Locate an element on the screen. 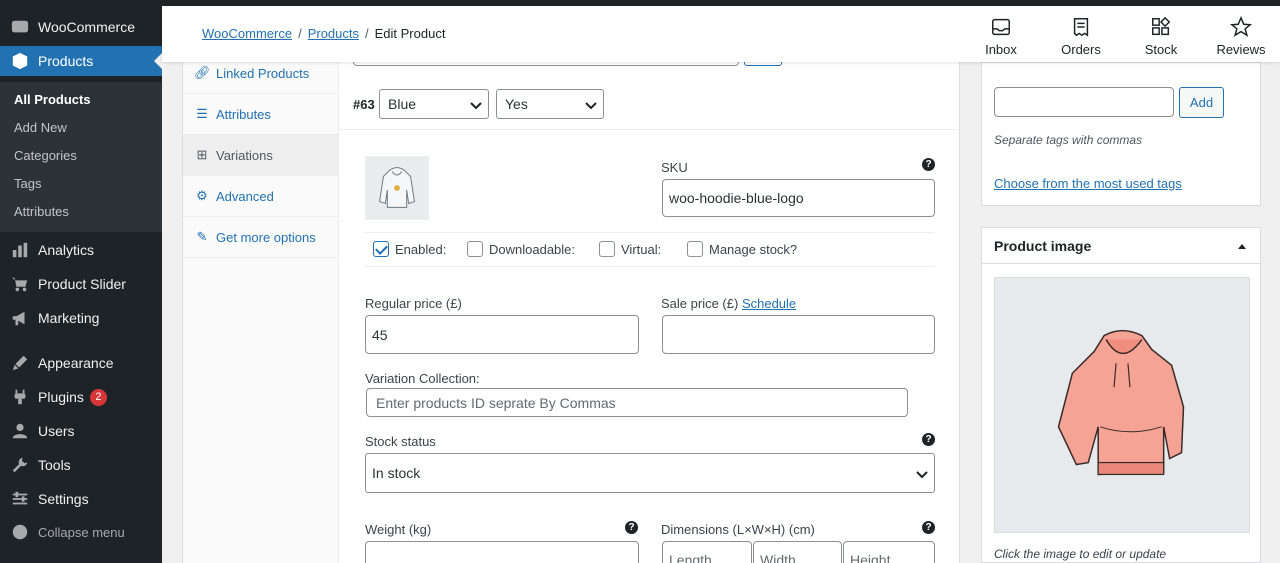 This screenshot has height=563, width=1280. menu-appearance: Appearance is located at coordinates (81, 363).